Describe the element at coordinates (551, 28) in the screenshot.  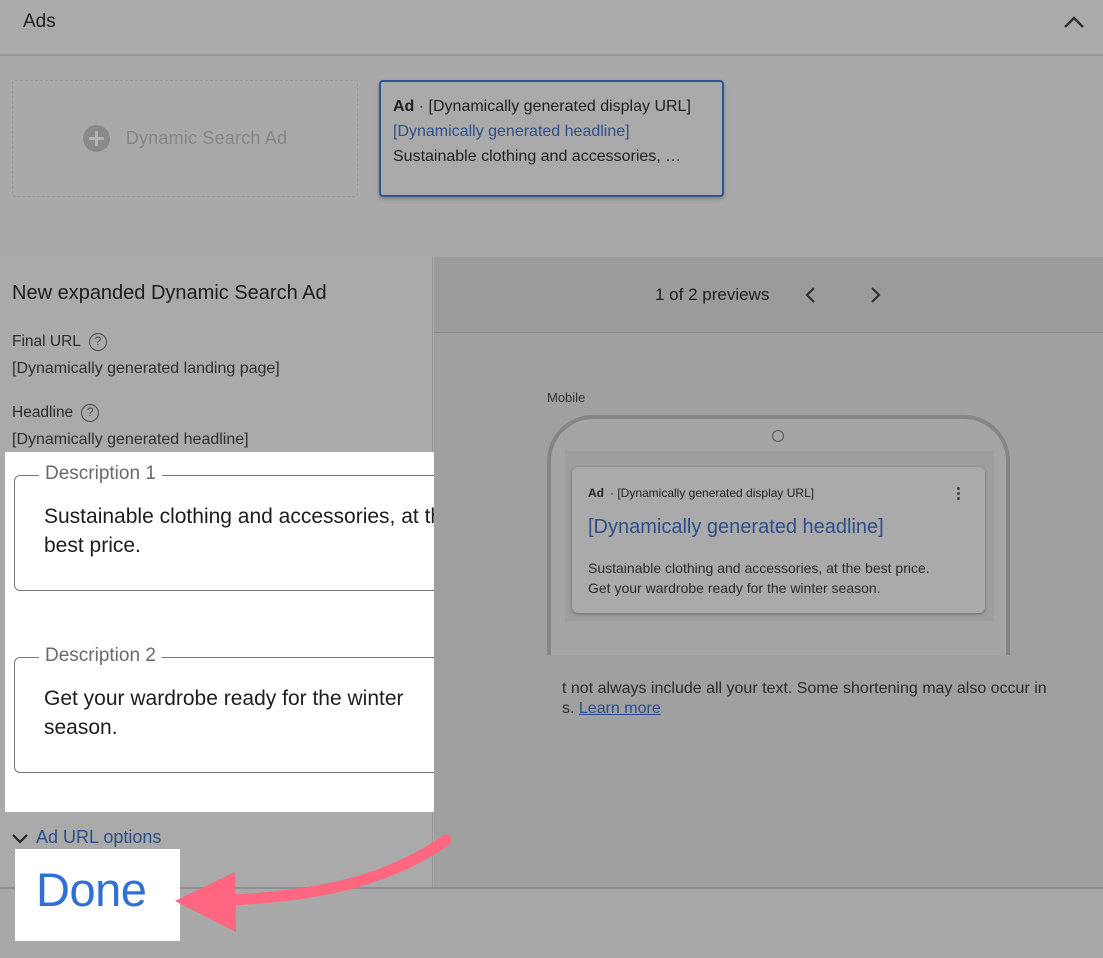
I see `ads-section-header` at that location.